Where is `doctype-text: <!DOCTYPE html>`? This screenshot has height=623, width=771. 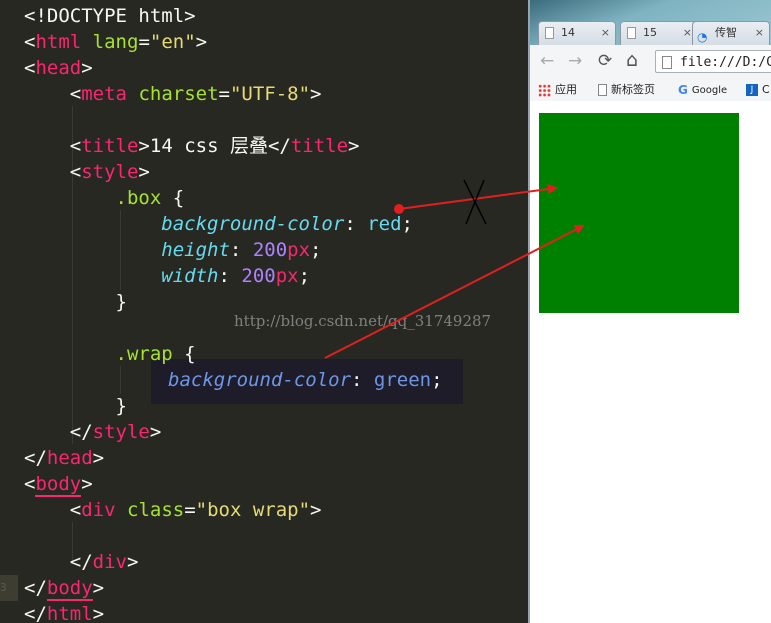
doctype-text: <!DOCTYPE html> is located at coordinates (110, 16).